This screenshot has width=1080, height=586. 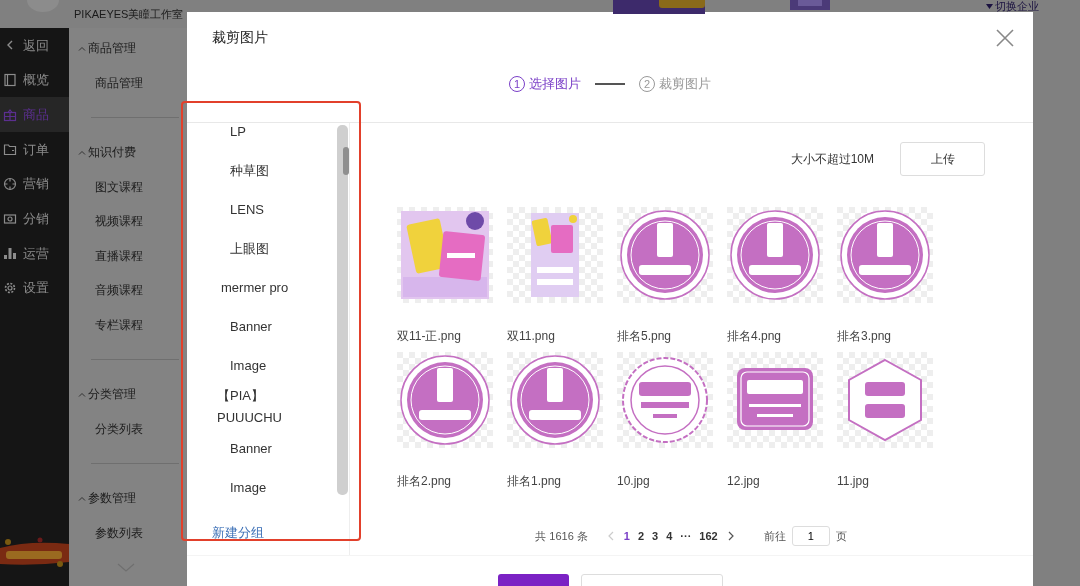 I want to click on subnav-item: 分类列表, so click(x=119, y=428).